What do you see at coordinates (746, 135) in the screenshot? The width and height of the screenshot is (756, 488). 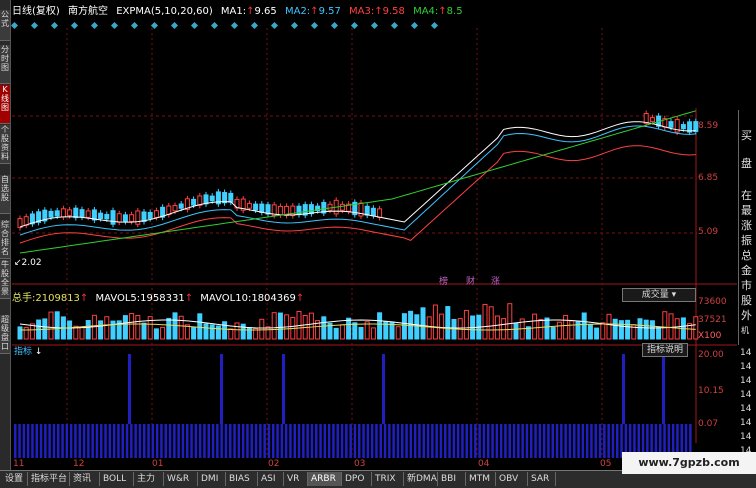 I see `info-panel-label: 买` at bounding box center [746, 135].